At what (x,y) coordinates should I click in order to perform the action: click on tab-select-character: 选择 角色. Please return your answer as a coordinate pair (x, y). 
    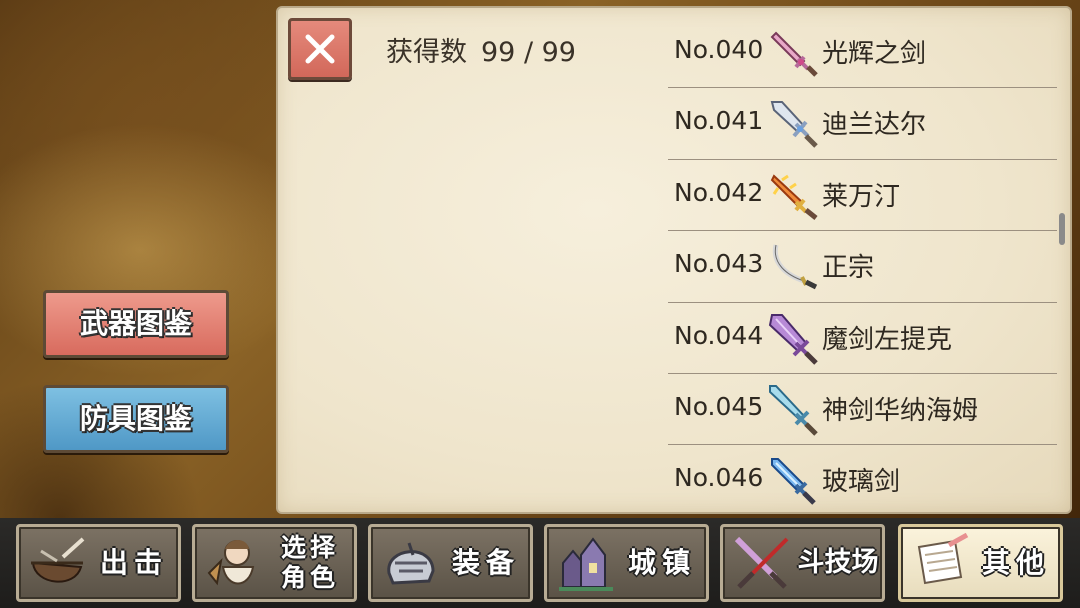
    Looking at the image, I should click on (274, 563).